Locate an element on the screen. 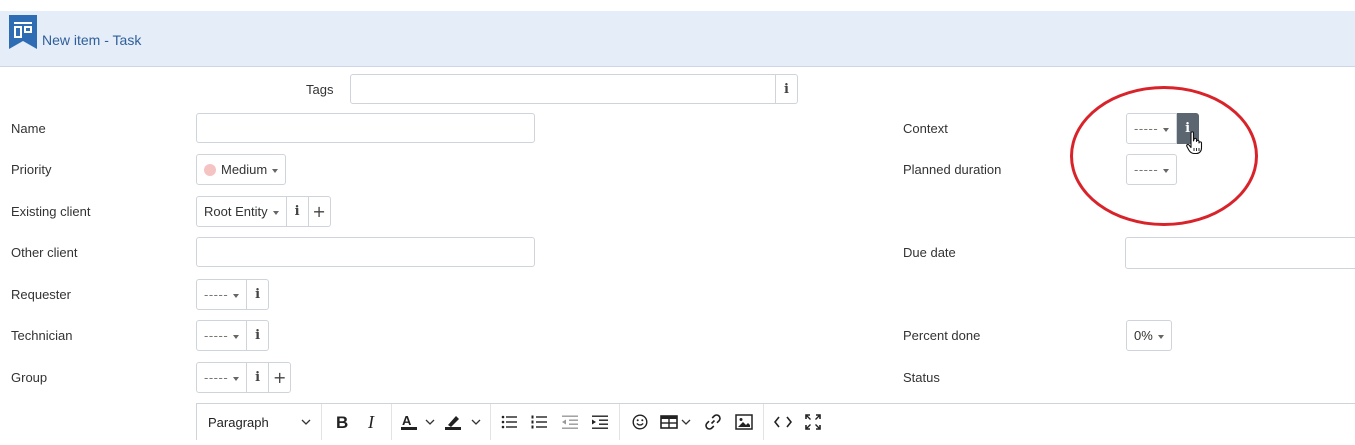 This screenshot has height=445, width=1355. highlight-color-button is located at coordinates (464, 422).